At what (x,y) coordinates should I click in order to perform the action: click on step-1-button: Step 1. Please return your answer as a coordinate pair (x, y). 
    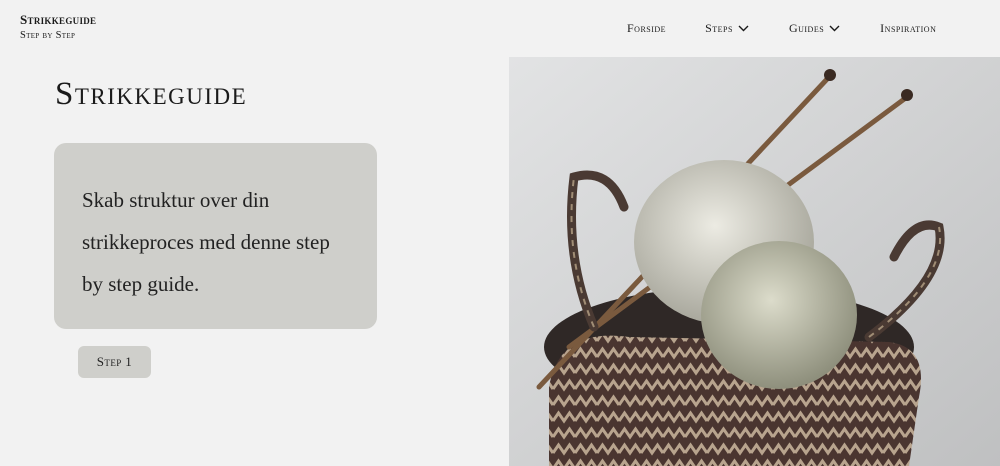
    Looking at the image, I should click on (114, 362).